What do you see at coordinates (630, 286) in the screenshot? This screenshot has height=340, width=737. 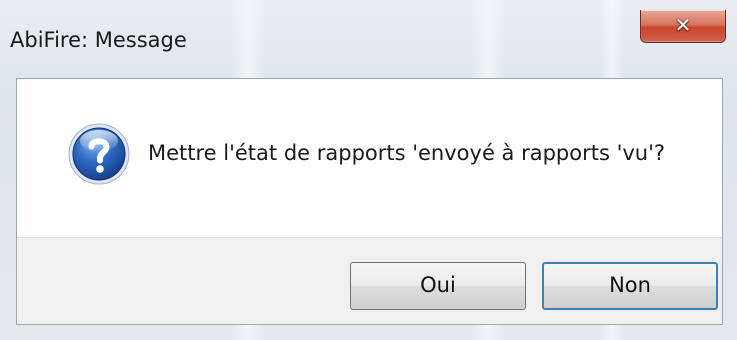 I see `no-button: Non` at bounding box center [630, 286].